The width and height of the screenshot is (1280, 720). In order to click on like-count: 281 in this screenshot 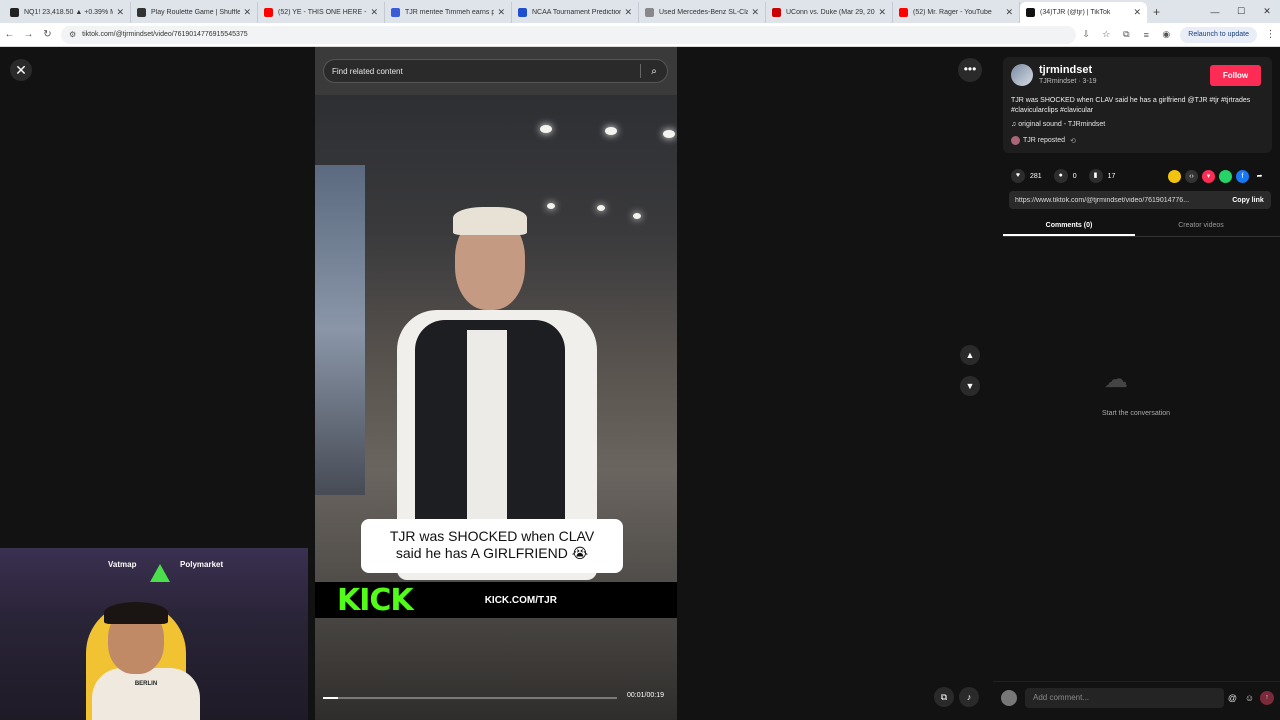, I will do `click(1036, 176)`.